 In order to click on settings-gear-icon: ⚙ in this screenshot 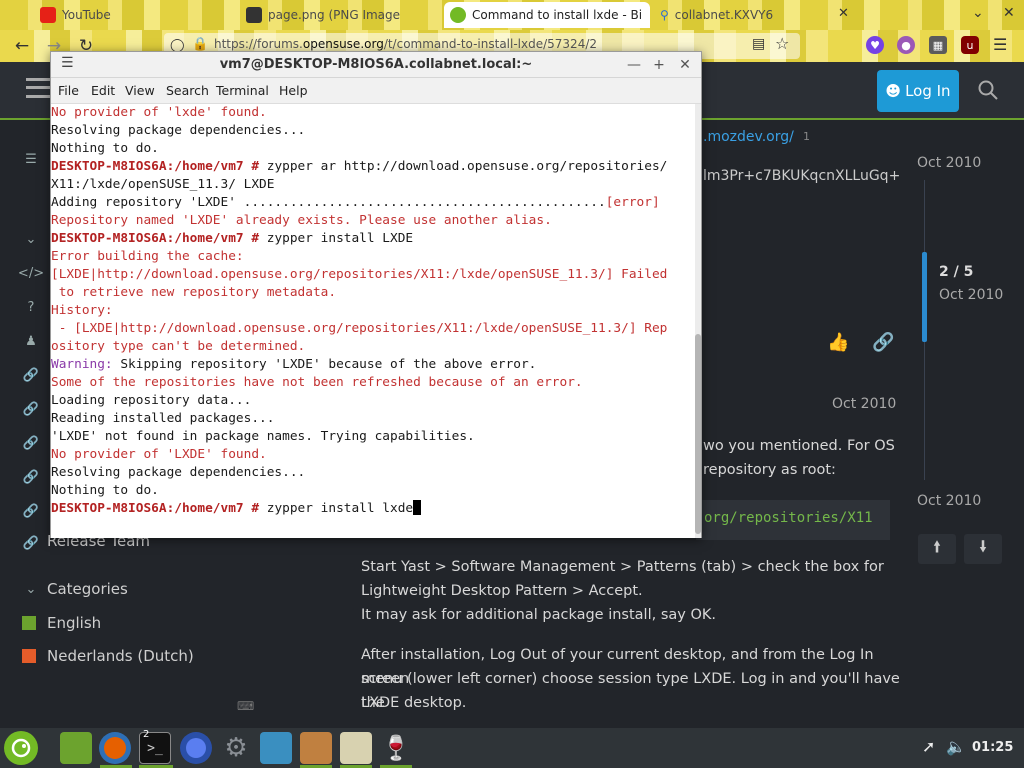, I will do `click(236, 748)`.